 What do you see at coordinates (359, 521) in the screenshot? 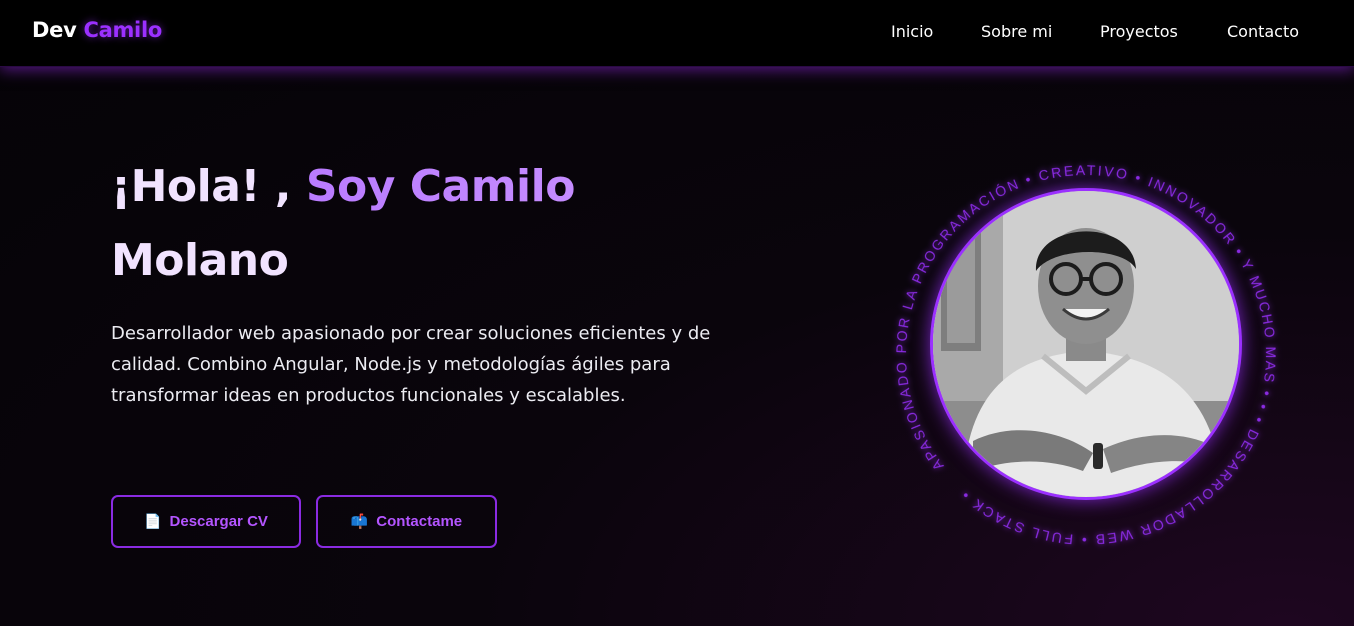
I see `mailbox-icon: 📫` at bounding box center [359, 521].